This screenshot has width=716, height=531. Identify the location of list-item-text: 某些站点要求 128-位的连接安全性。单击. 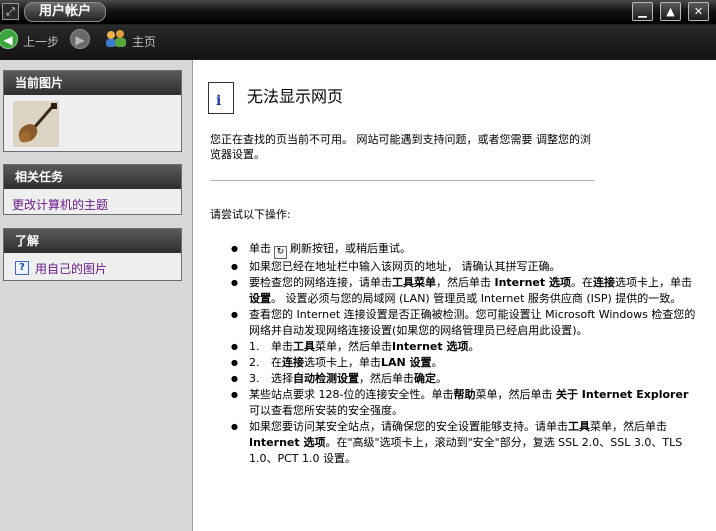
(351, 394).